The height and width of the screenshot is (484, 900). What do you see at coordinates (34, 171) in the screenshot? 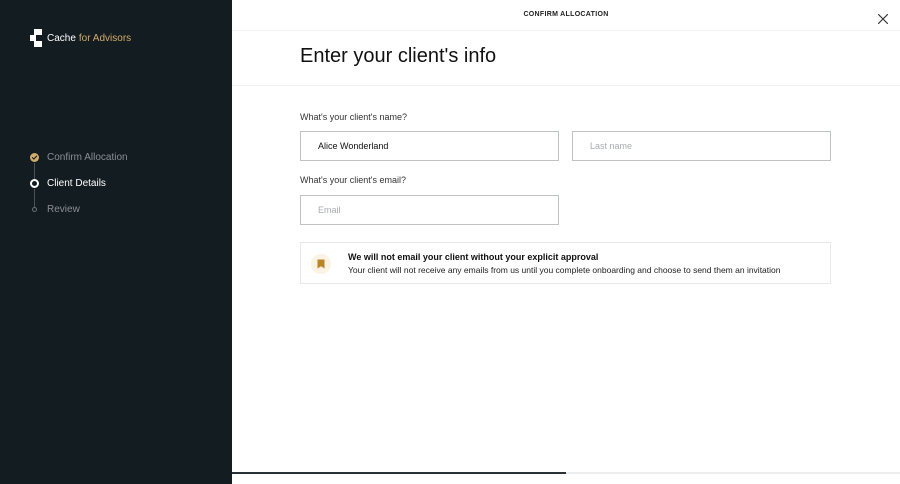
I see `step-connector` at bounding box center [34, 171].